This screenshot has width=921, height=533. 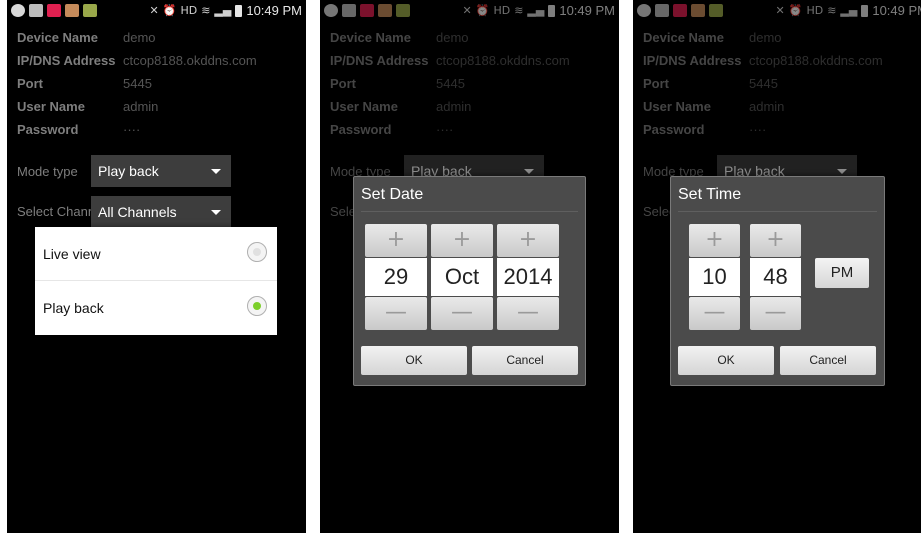 I want to click on hour-increment-button: +, so click(x=714, y=240).